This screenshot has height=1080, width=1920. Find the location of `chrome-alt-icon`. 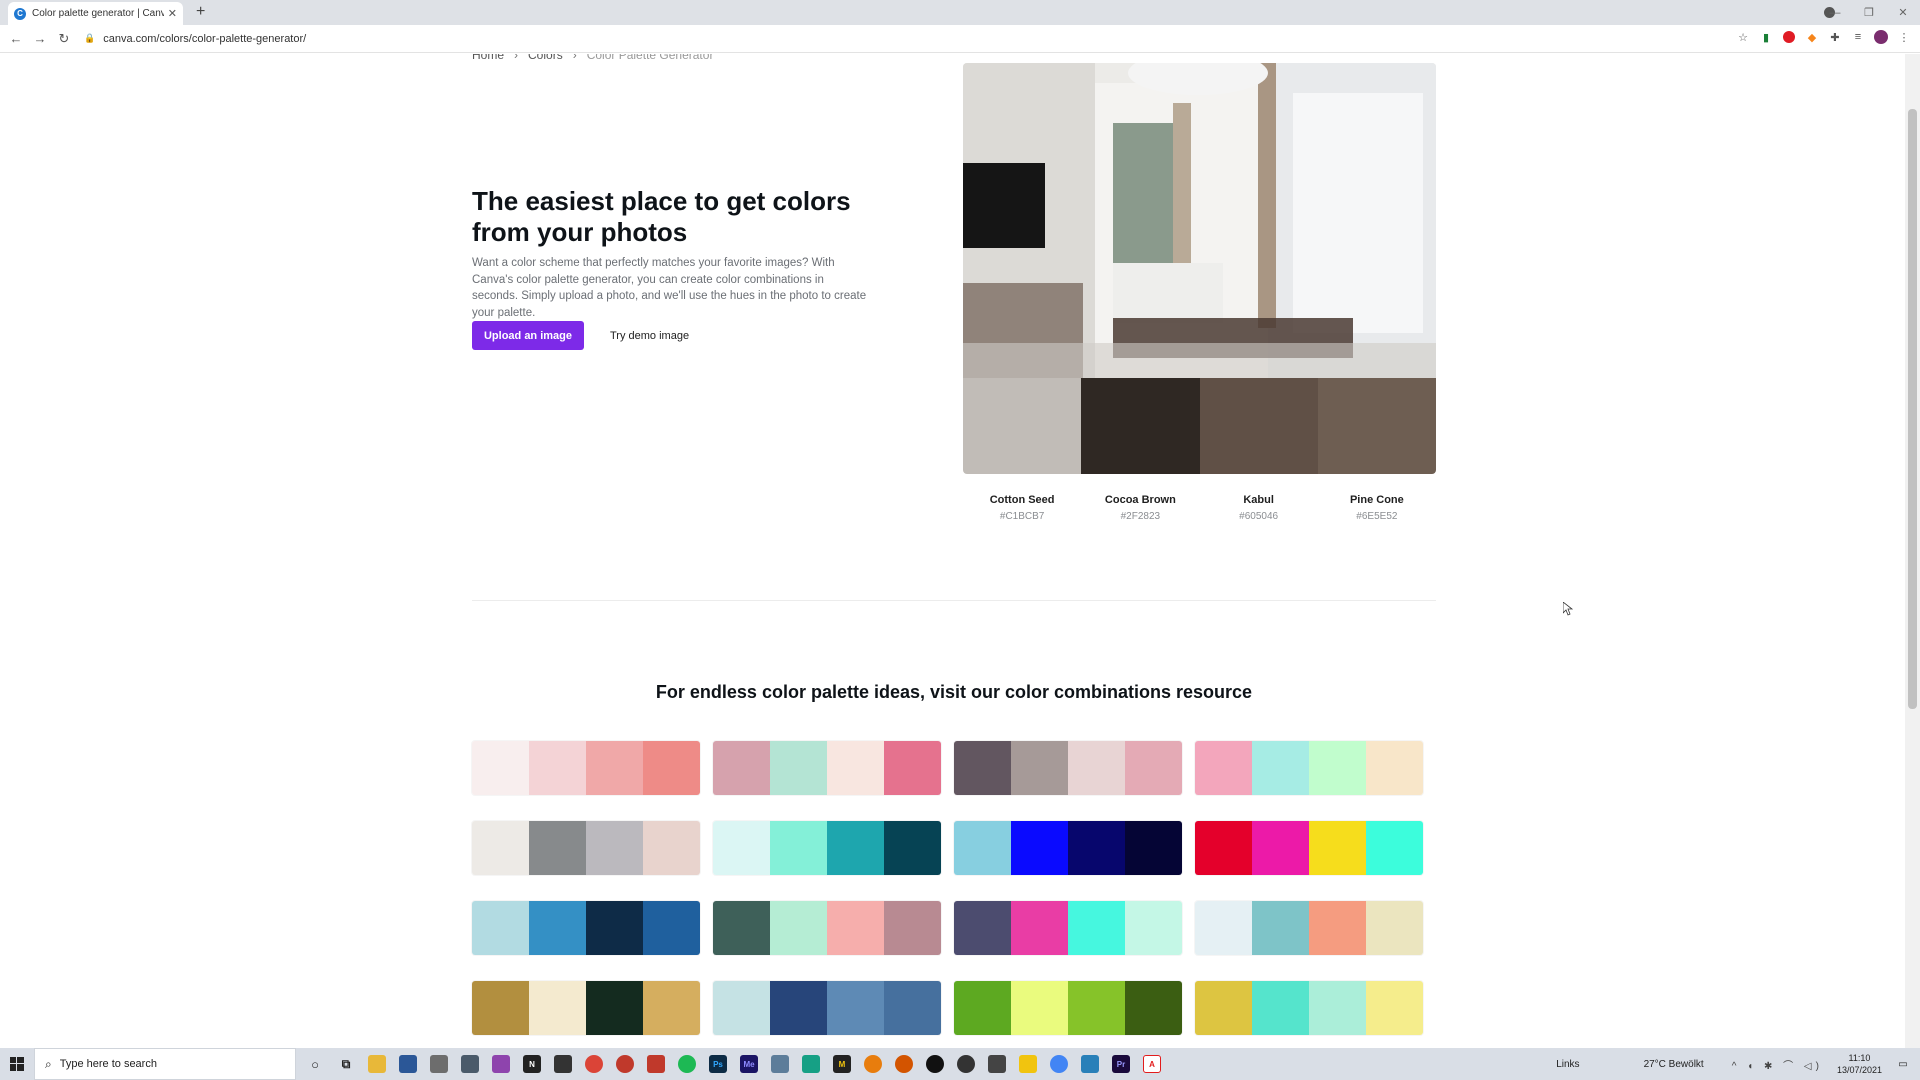

chrome-alt-icon is located at coordinates (625, 1064).